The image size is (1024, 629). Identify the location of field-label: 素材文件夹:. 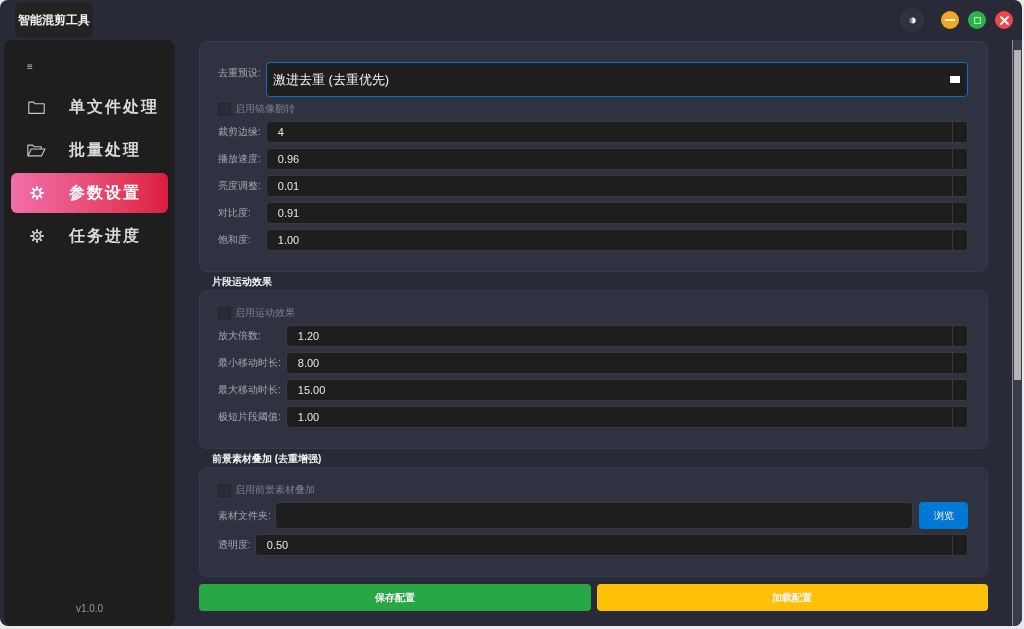
(244, 515).